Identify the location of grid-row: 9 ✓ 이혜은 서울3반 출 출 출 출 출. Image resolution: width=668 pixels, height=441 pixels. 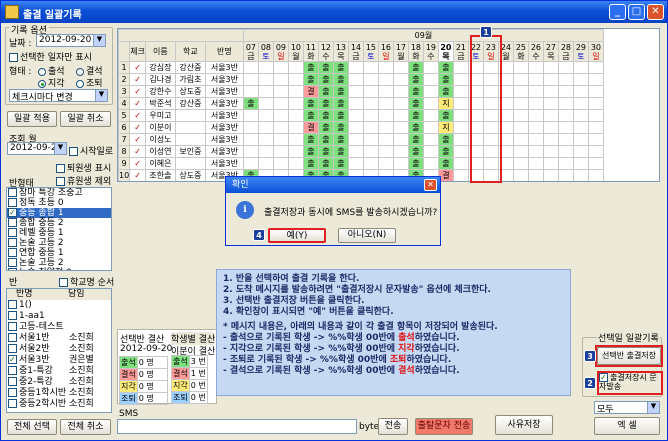
(361, 163).